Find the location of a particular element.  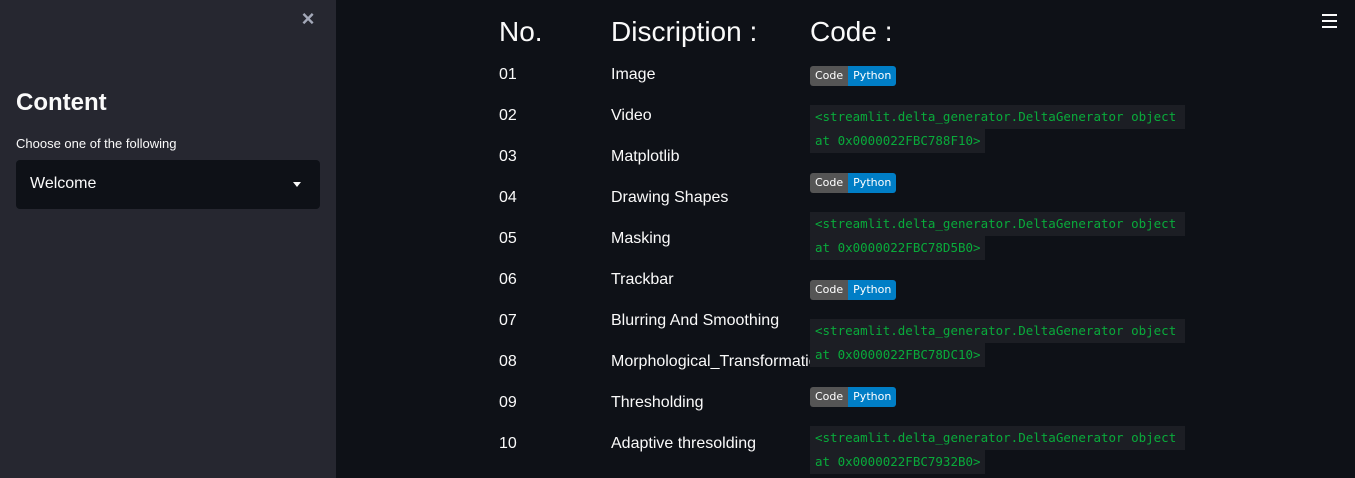

row-number: 06 is located at coordinates (508, 279).